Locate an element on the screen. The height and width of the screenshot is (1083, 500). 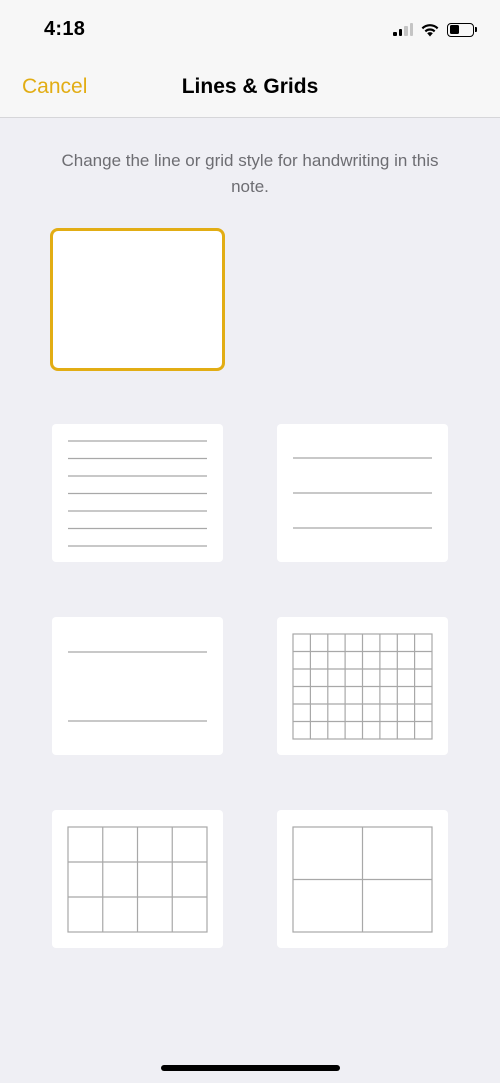
large-grid-preview is located at coordinates (362, 879).